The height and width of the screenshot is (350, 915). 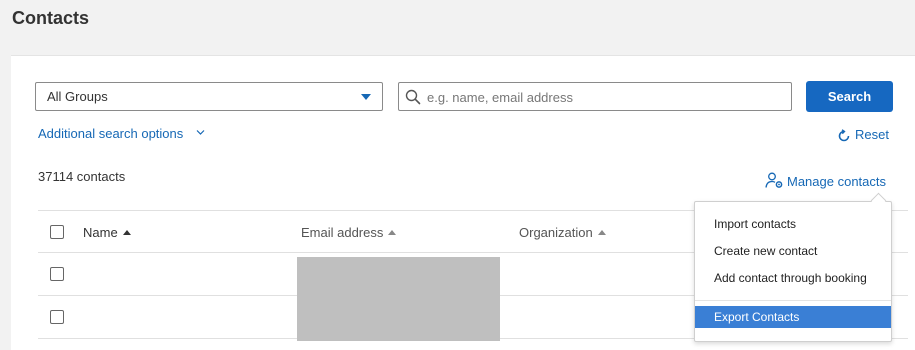 What do you see at coordinates (82, 176) in the screenshot?
I see `contacts-count: 37114 contacts` at bounding box center [82, 176].